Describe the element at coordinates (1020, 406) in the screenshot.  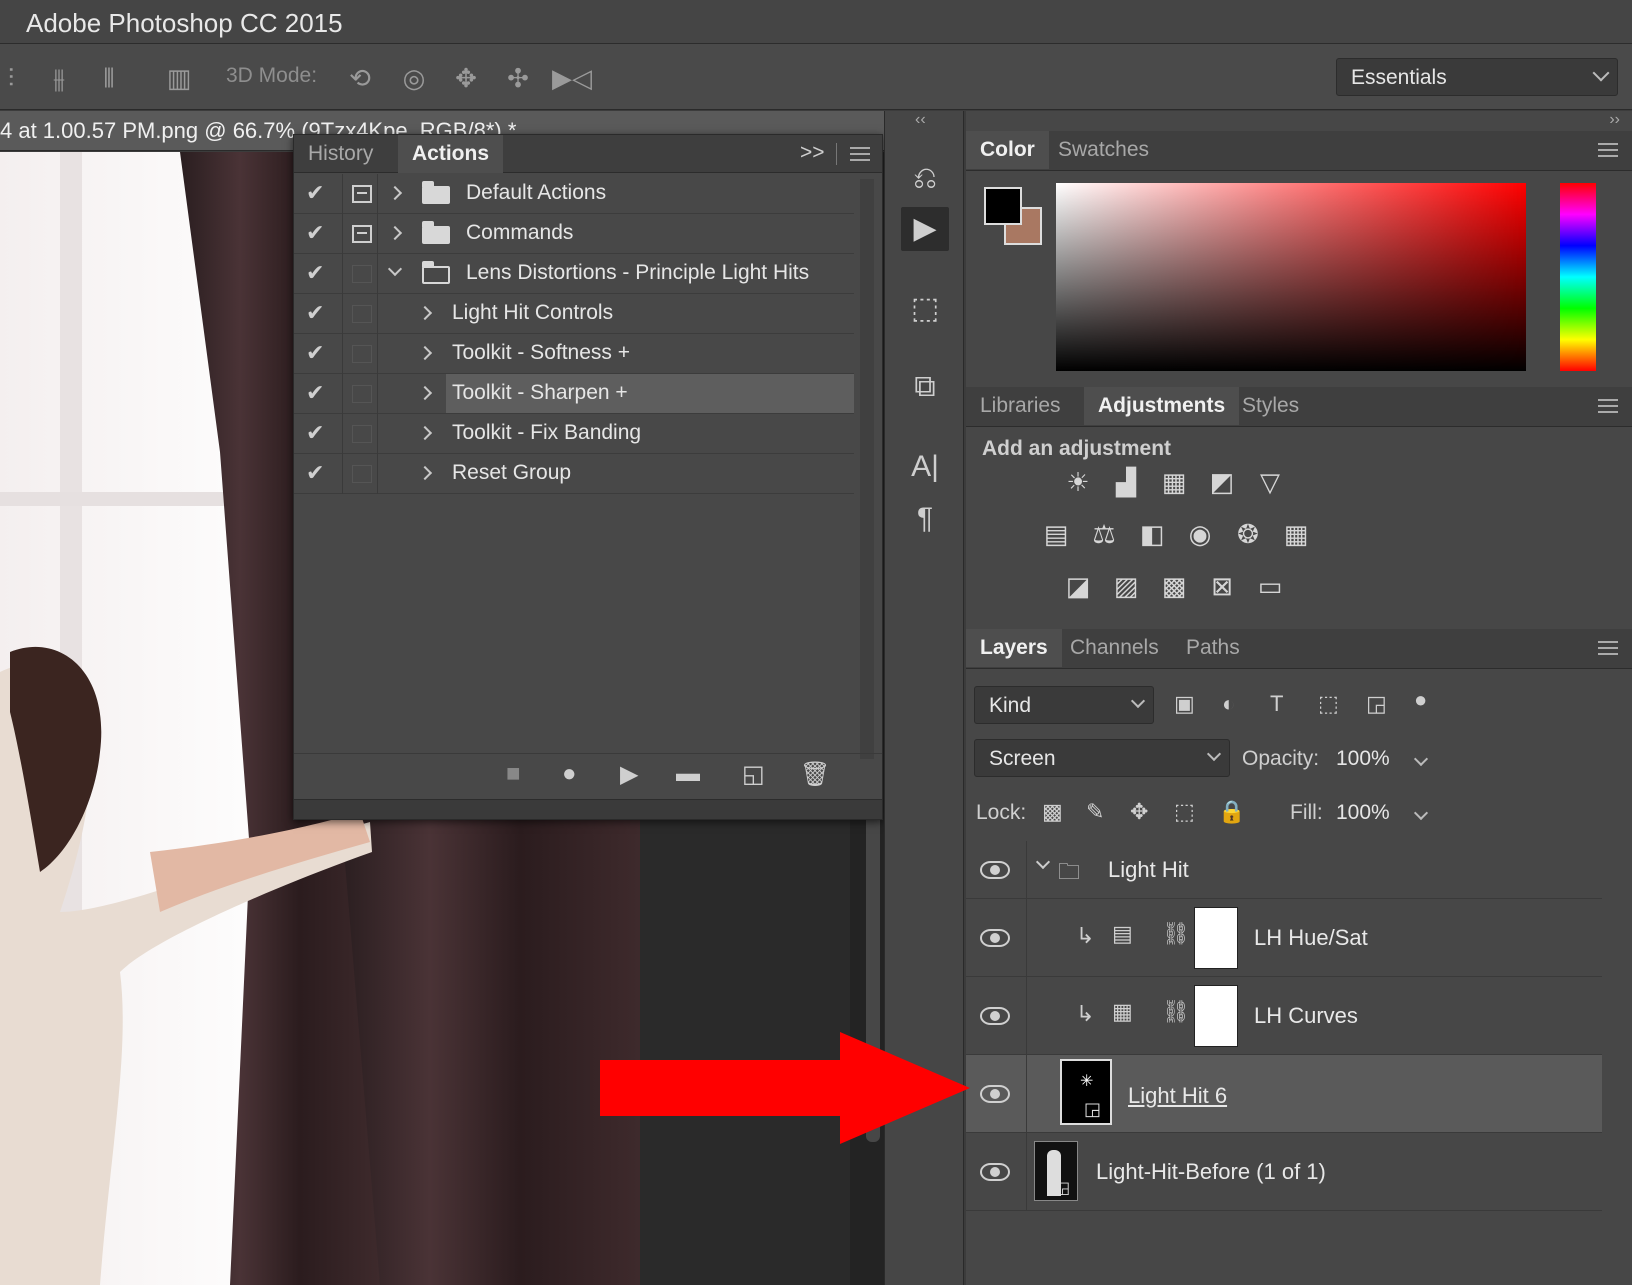
I see `tab-libraries: Libraries` at that location.